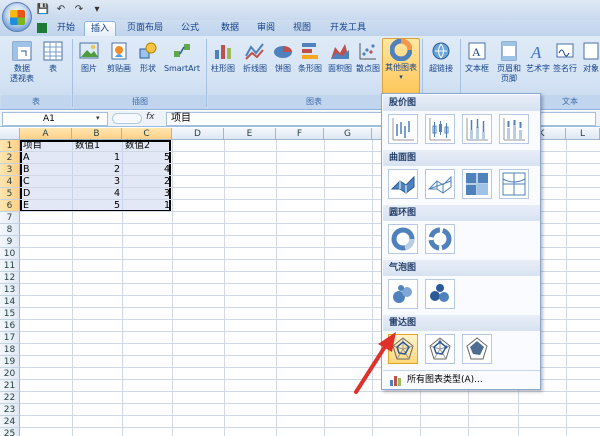 The height and width of the screenshot is (436, 600). I want to click on exploded-doughnut-chart, so click(440, 239).